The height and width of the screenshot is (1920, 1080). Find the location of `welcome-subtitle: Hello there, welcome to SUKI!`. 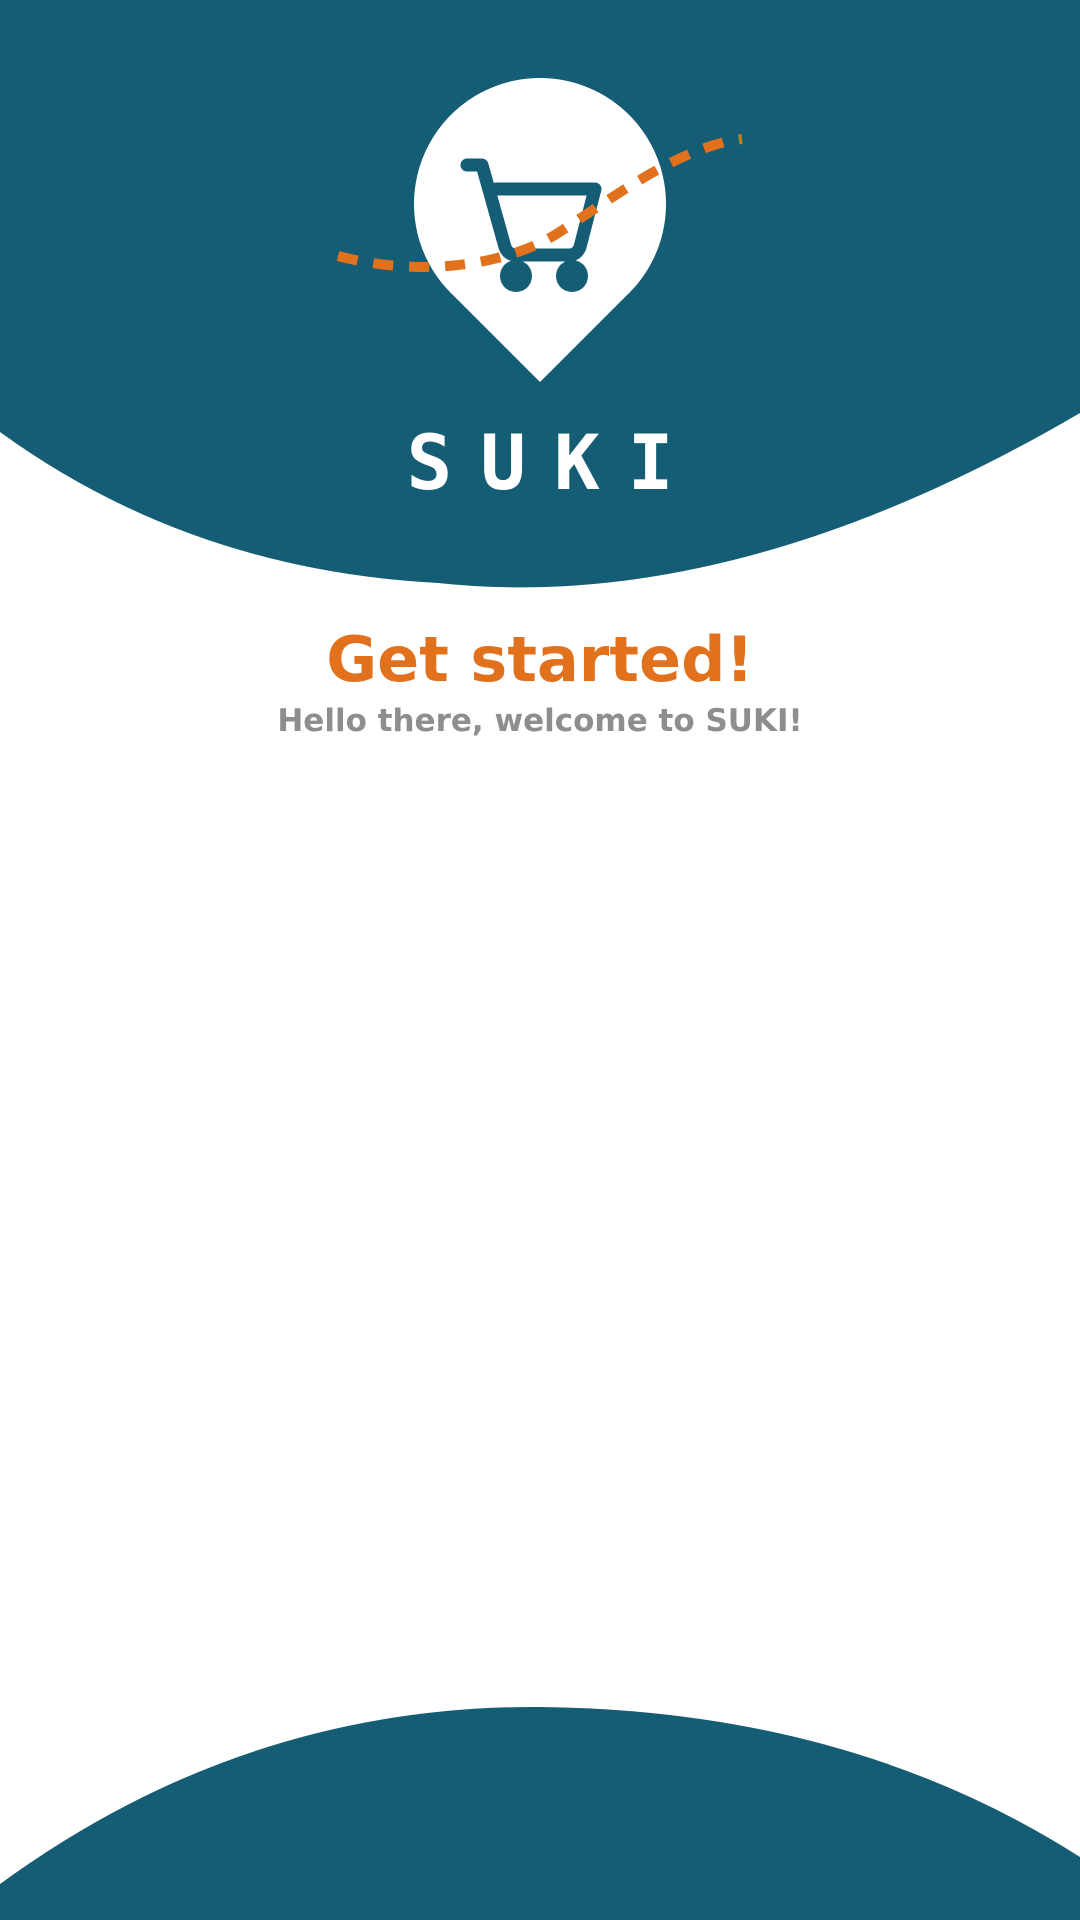

welcome-subtitle: Hello there, welcome to SUKI! is located at coordinates (540, 721).